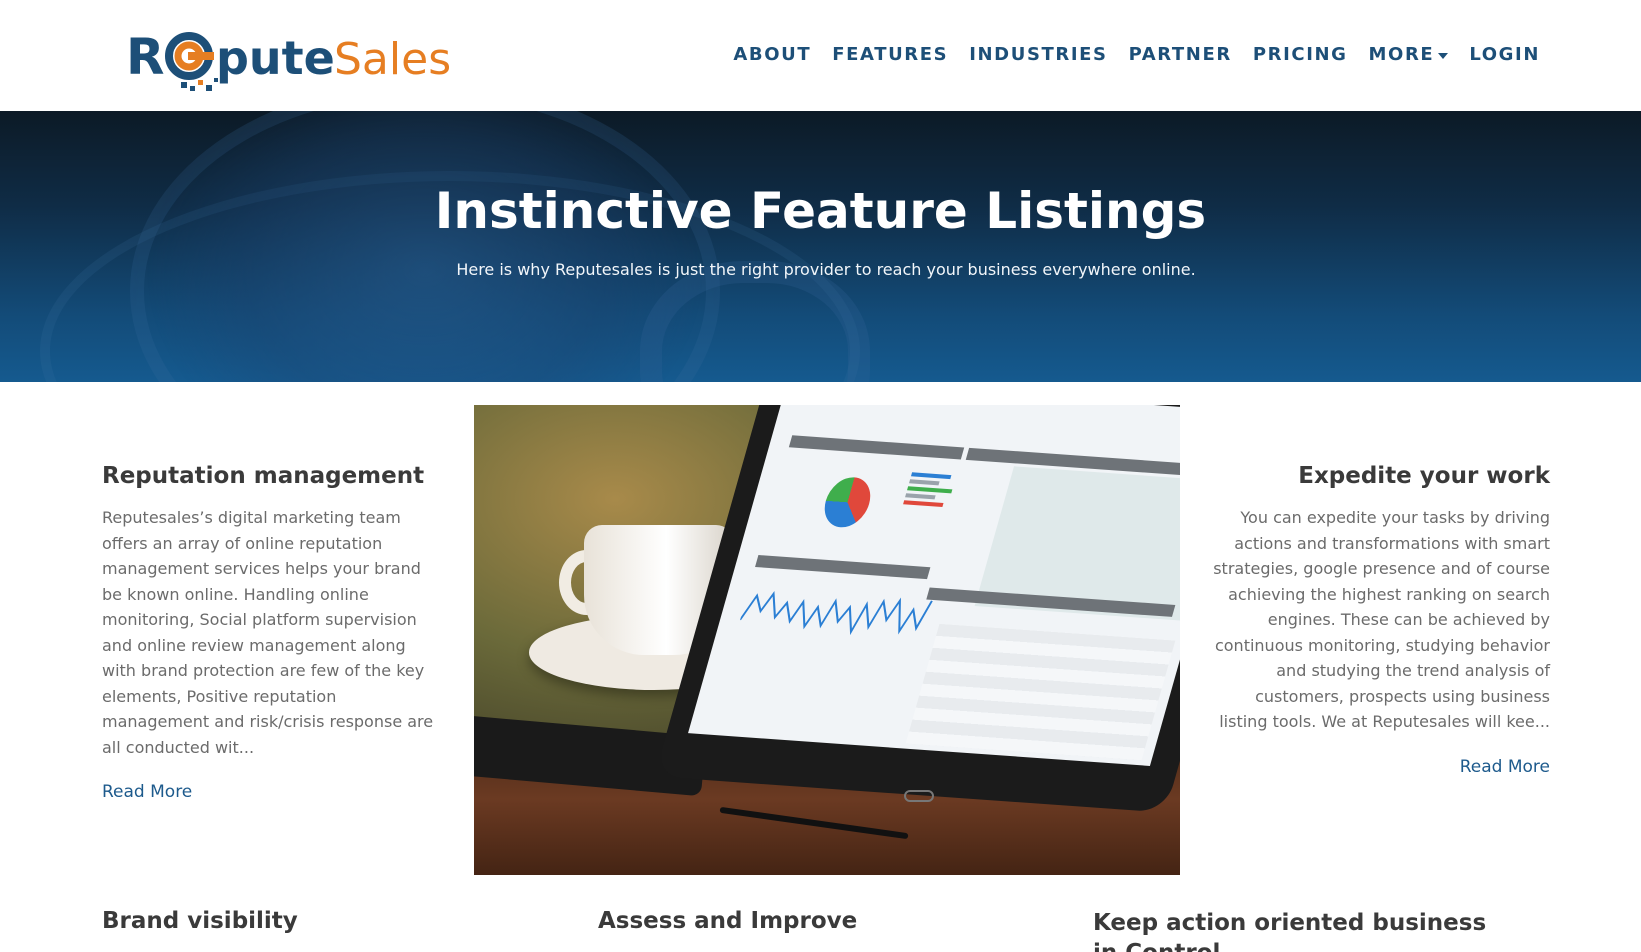 This screenshot has height=952, width=1641. What do you see at coordinates (1040, 692) in the screenshot?
I see `screen-table` at bounding box center [1040, 692].